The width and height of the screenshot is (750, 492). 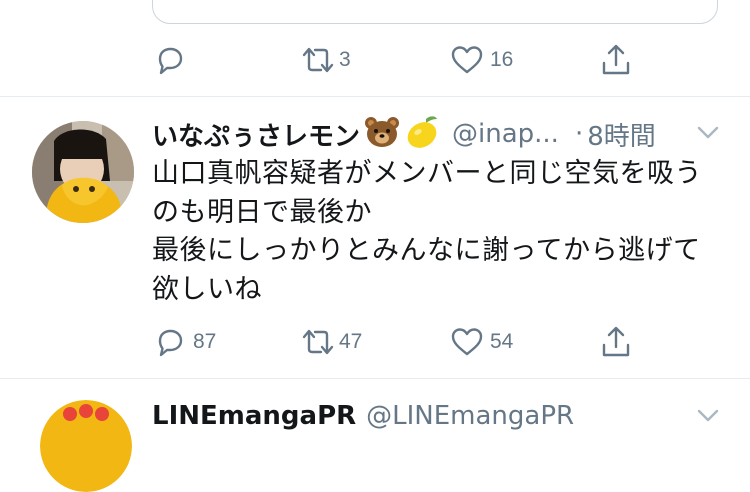 I want to click on display-name: いなぷぅさレモン, so click(x=256, y=134).